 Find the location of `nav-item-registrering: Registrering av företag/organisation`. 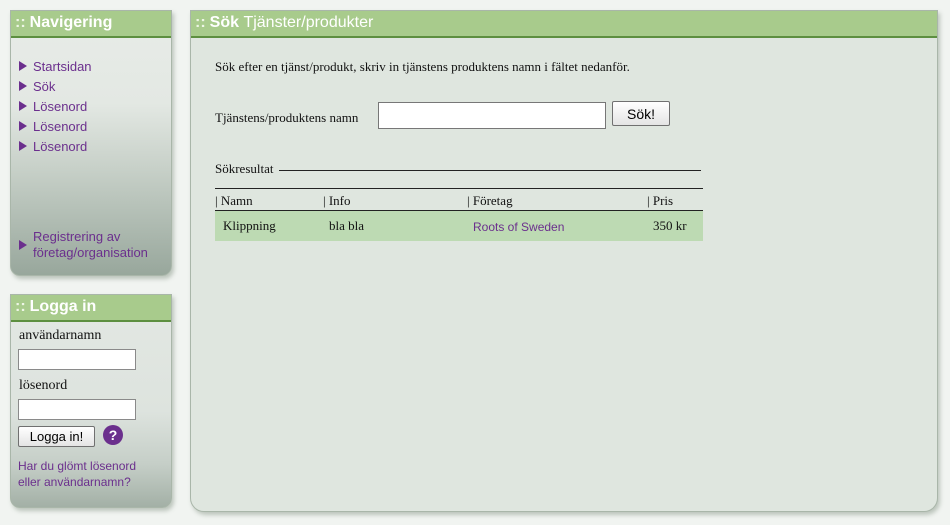

nav-item-registrering: Registrering av företag/organisation is located at coordinates (83, 245).